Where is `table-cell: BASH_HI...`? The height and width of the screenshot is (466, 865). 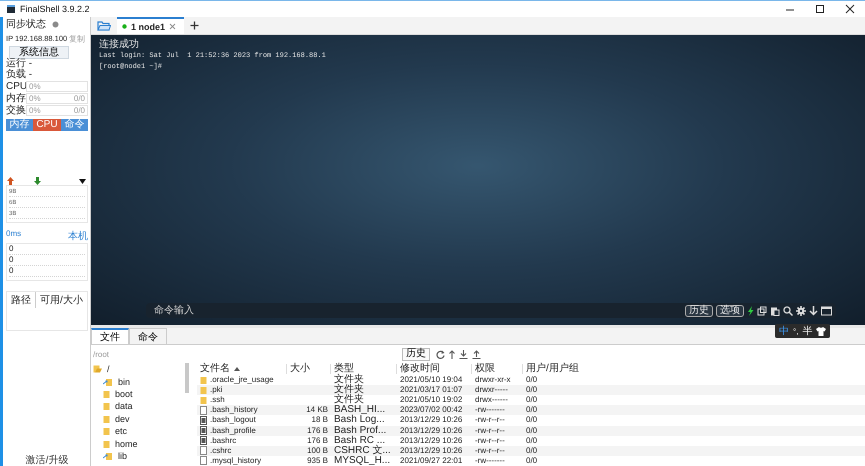 table-cell: BASH_HI... is located at coordinates (360, 410).